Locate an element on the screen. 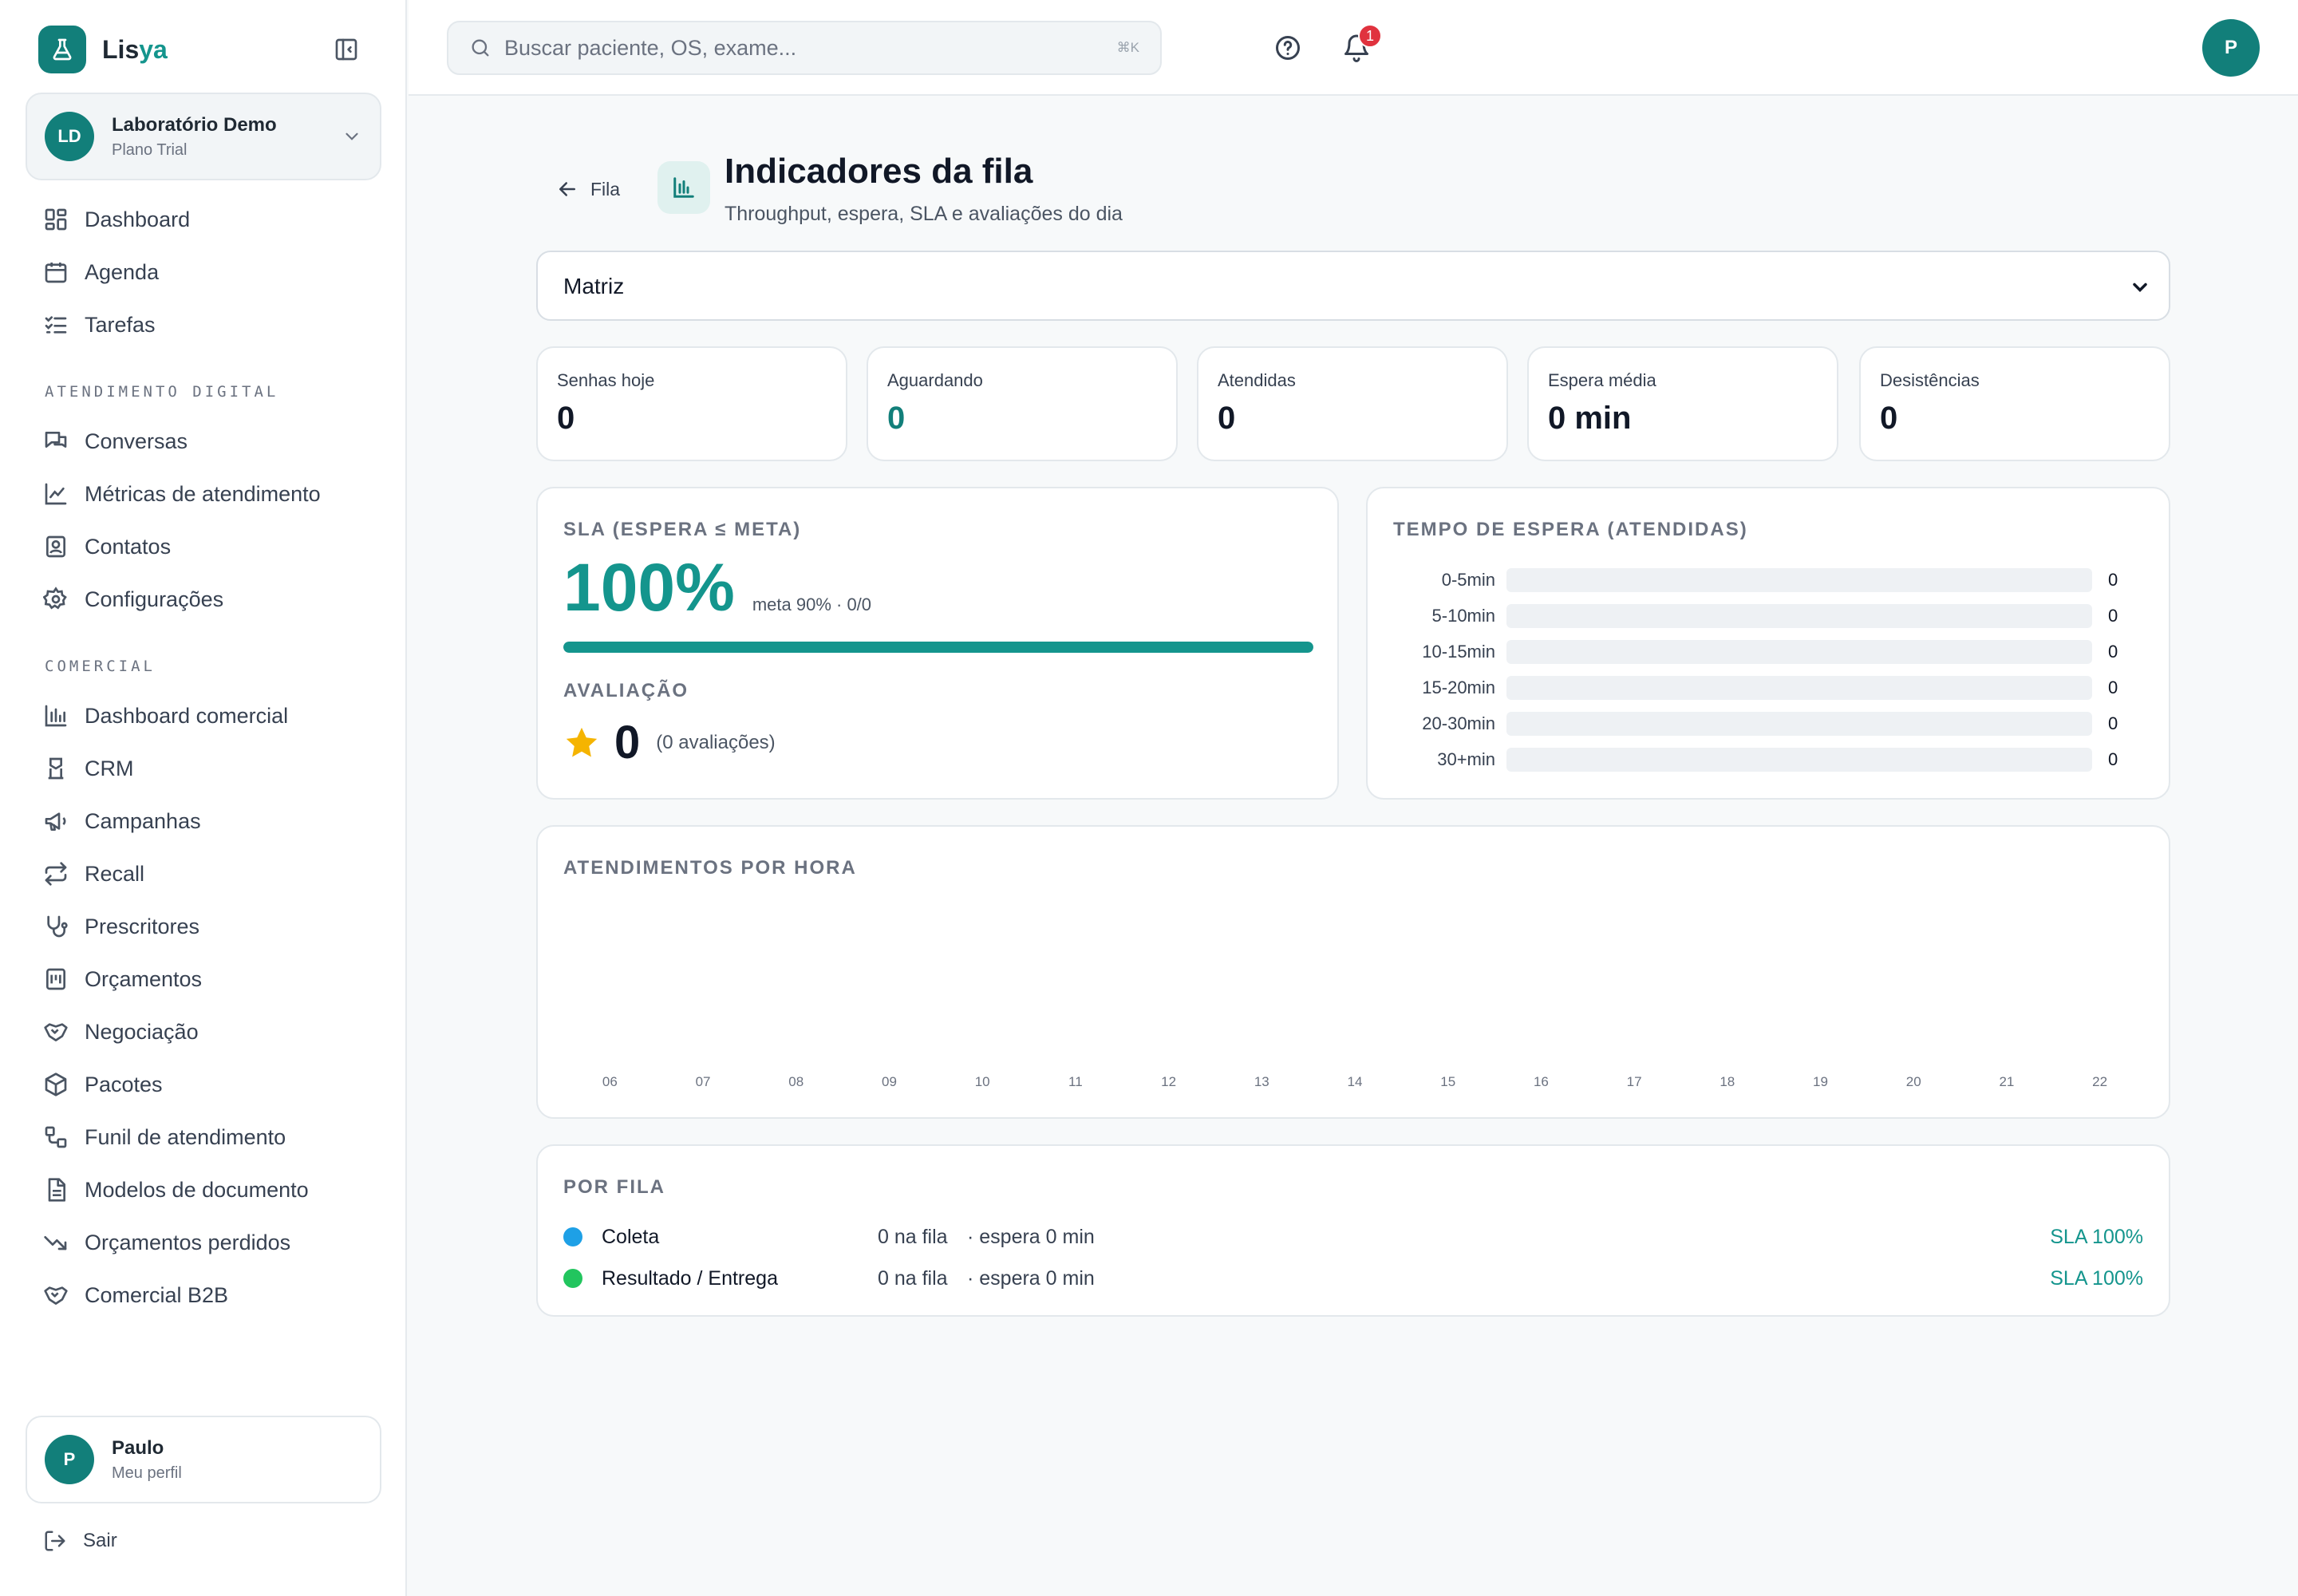  nav-section-comercial: COMERCIAL is located at coordinates (101, 666).